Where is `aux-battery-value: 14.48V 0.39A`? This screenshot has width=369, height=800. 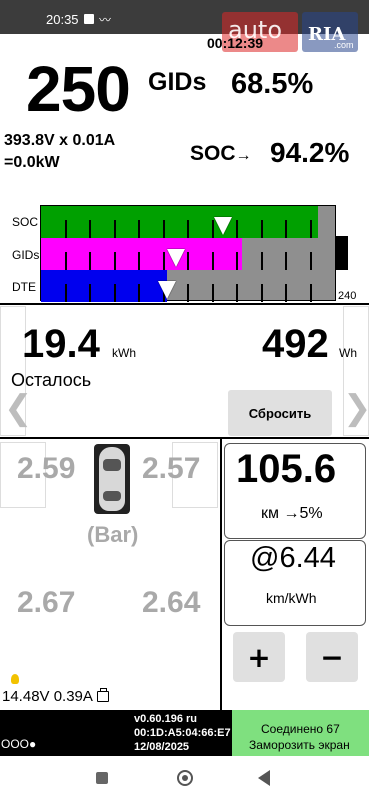
aux-battery-value: 14.48V 0.39A is located at coordinates (47, 696).